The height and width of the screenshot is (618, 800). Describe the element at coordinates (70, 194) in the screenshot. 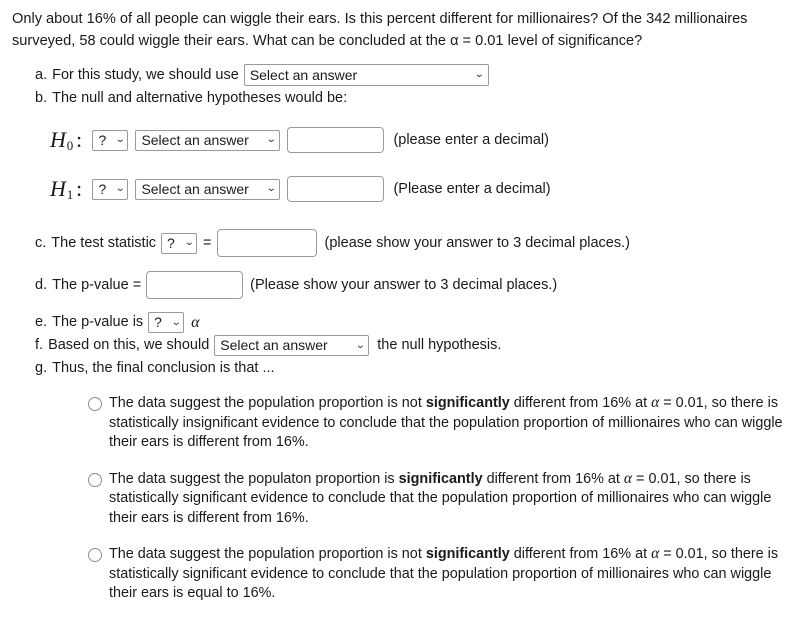

I see `h-subscript: 1` at that location.